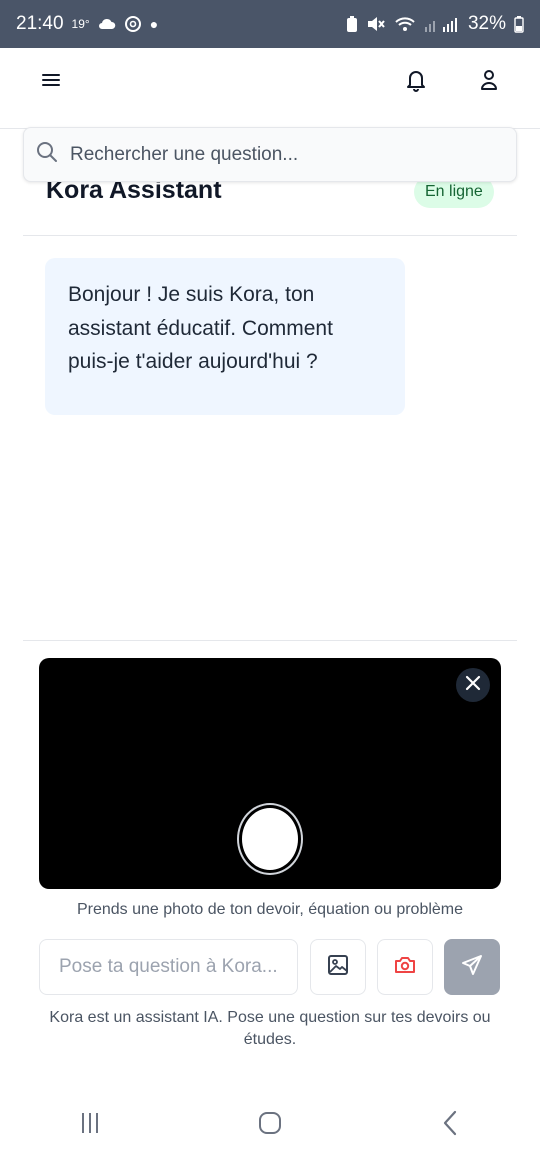 This screenshot has width=540, height=1158. I want to click on menu-button, so click(51, 82).